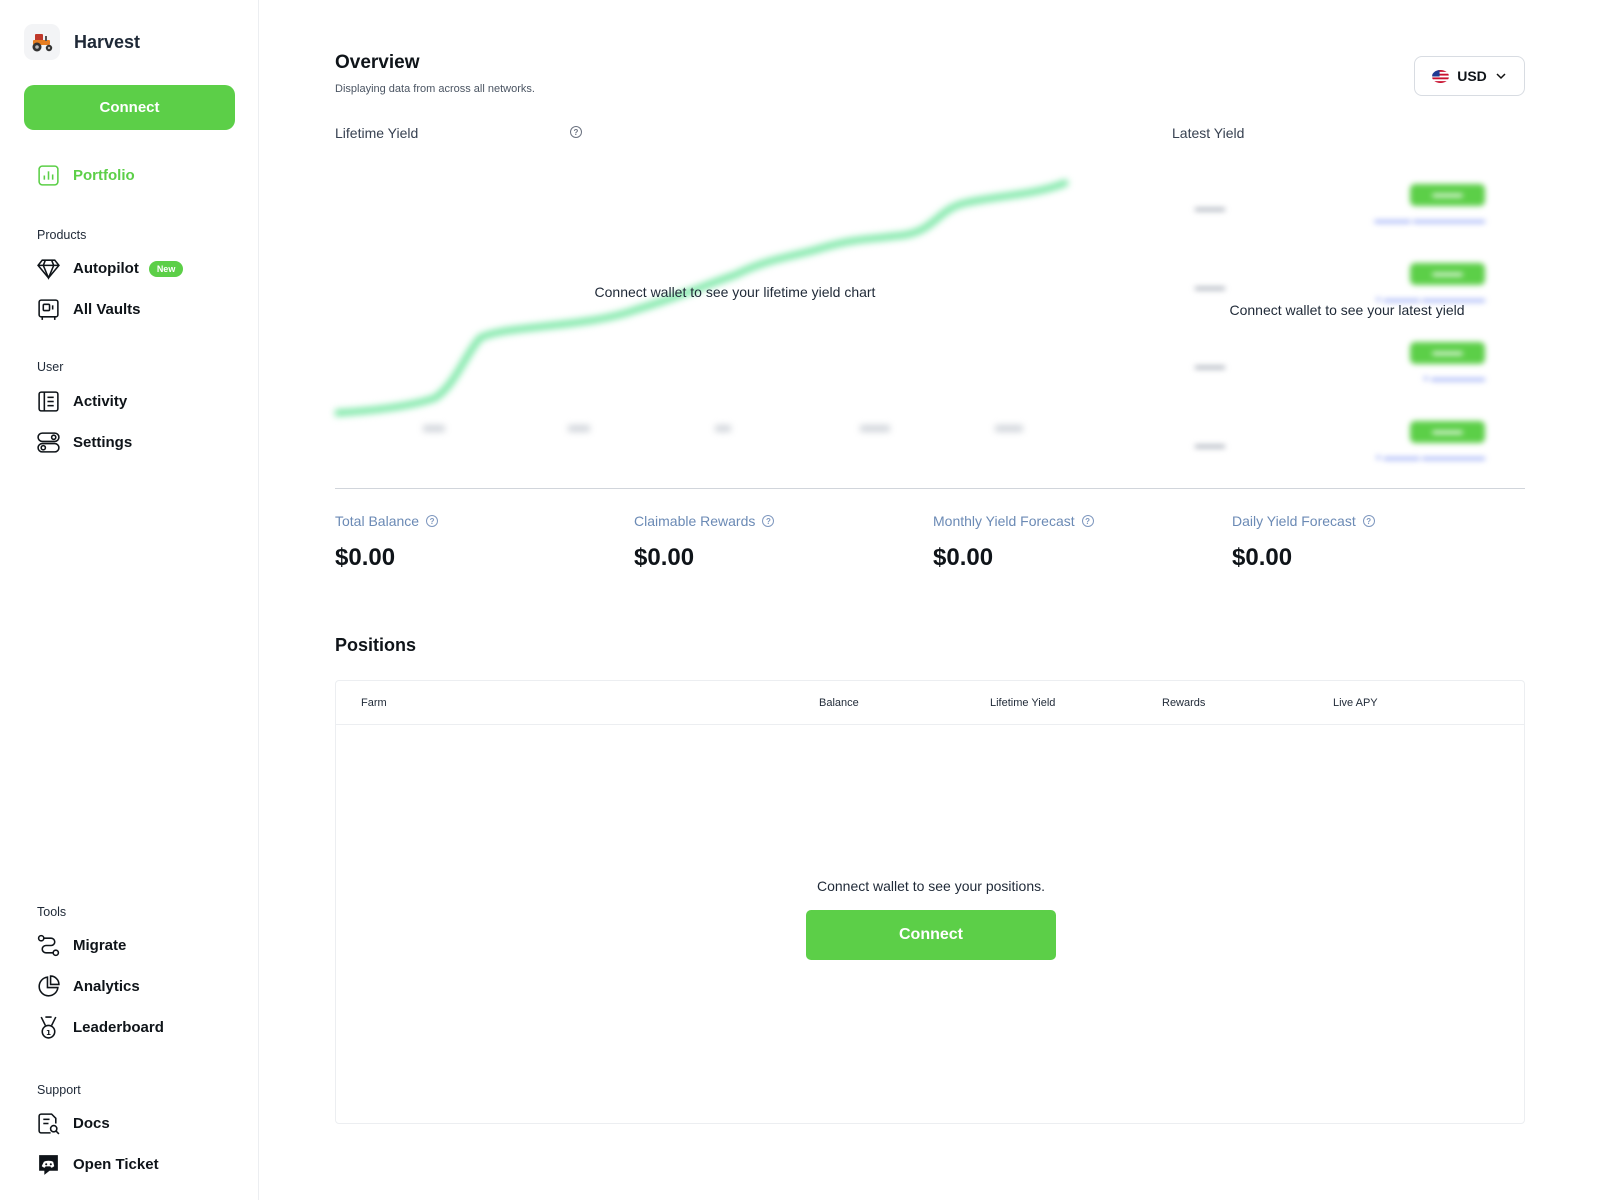 The image size is (1600, 1200). What do you see at coordinates (480, 521) in the screenshot?
I see `stat-label: Total Balance?` at bounding box center [480, 521].